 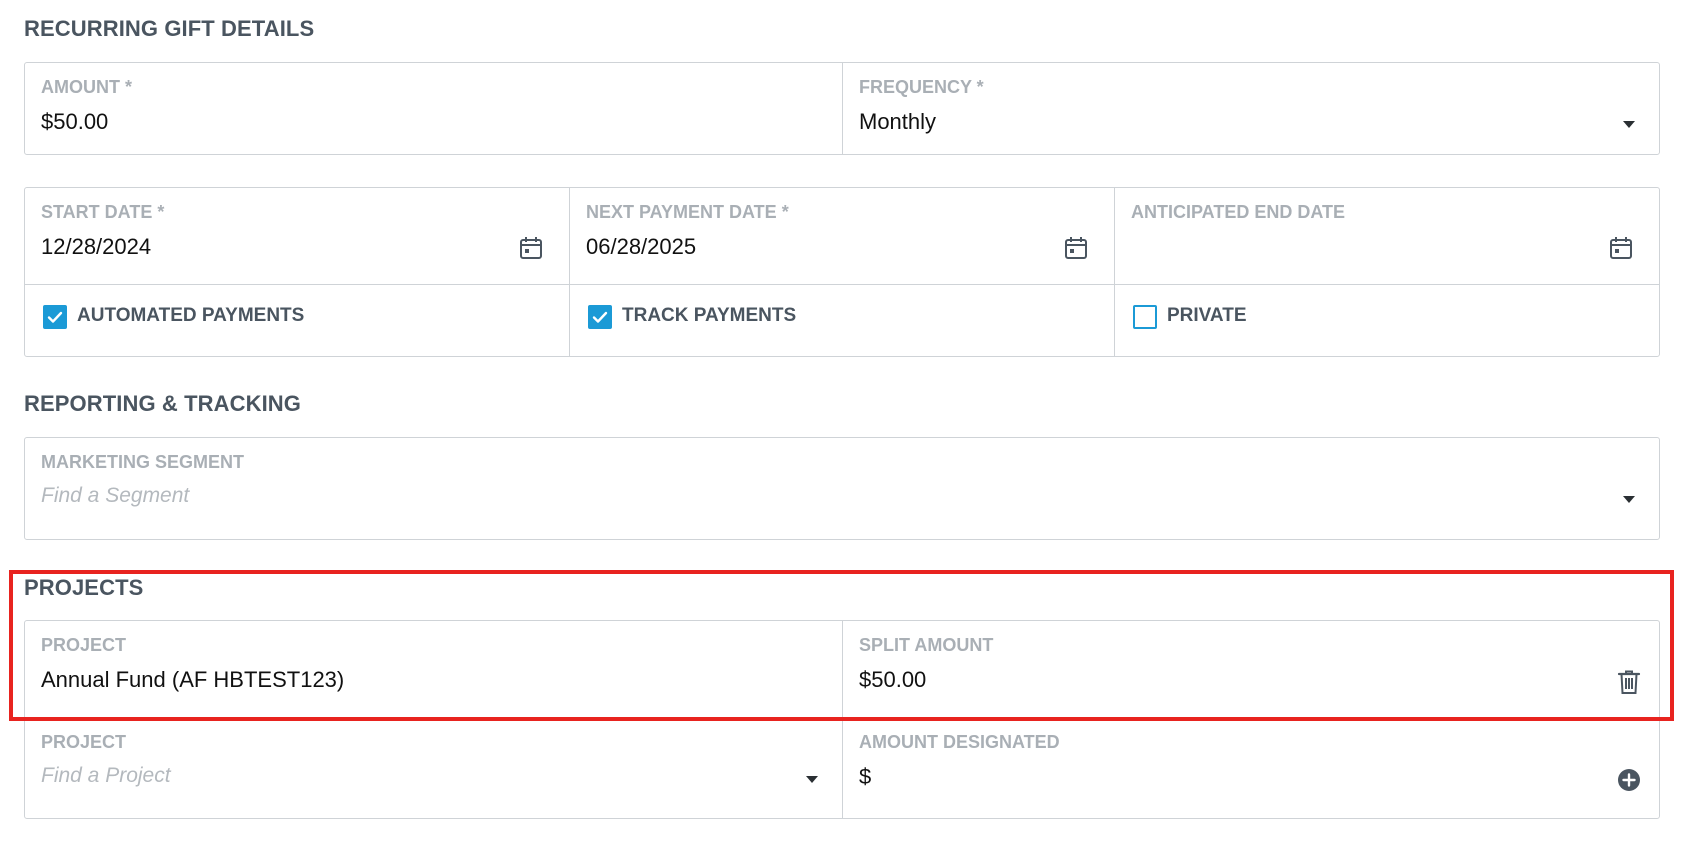 I want to click on amount-designated-prefix: $, so click(x=865, y=777).